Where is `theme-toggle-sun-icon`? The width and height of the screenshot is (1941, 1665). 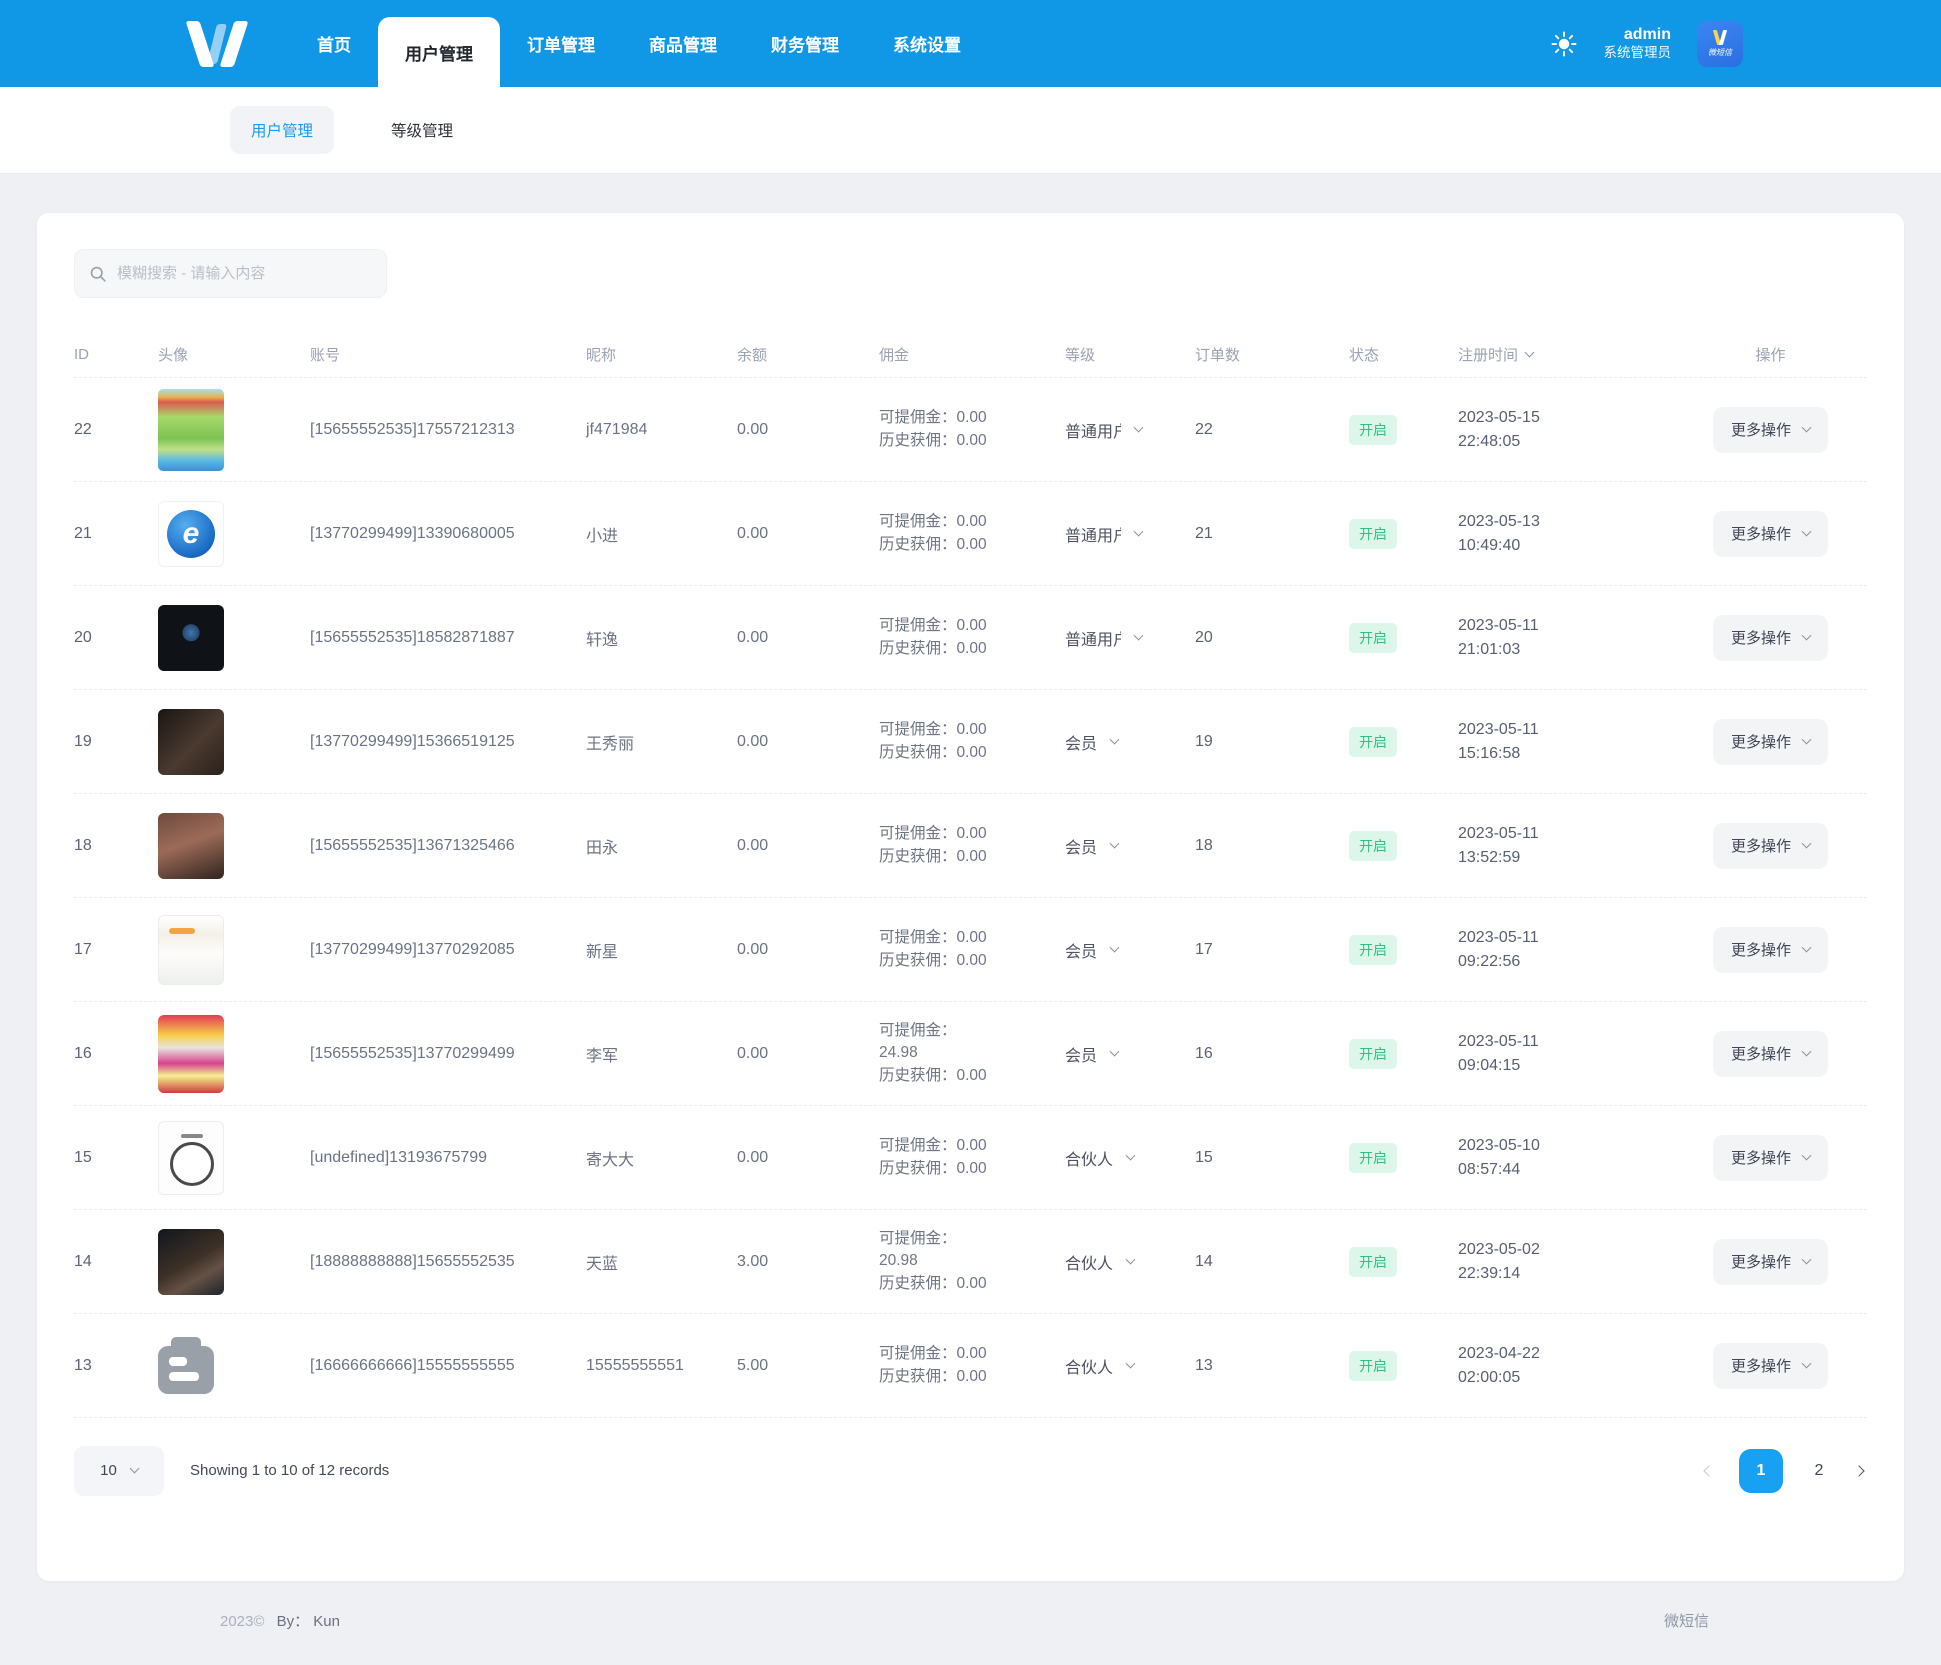 theme-toggle-sun-icon is located at coordinates (1564, 44).